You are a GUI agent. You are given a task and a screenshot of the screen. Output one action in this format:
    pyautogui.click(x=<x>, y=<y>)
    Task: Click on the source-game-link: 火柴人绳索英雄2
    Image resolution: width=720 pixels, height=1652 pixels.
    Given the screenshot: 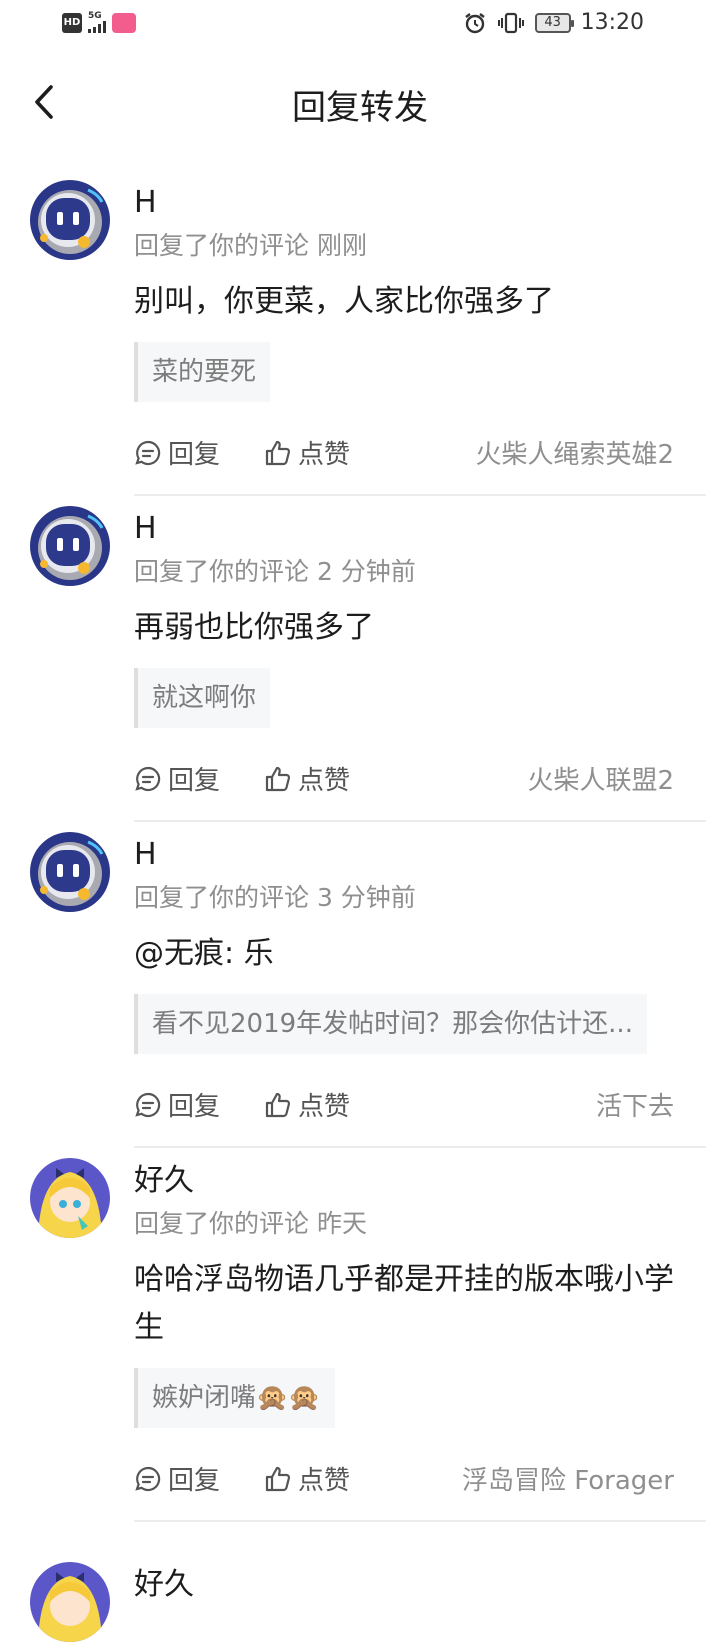 What is the action you would take?
    pyautogui.click(x=574, y=452)
    